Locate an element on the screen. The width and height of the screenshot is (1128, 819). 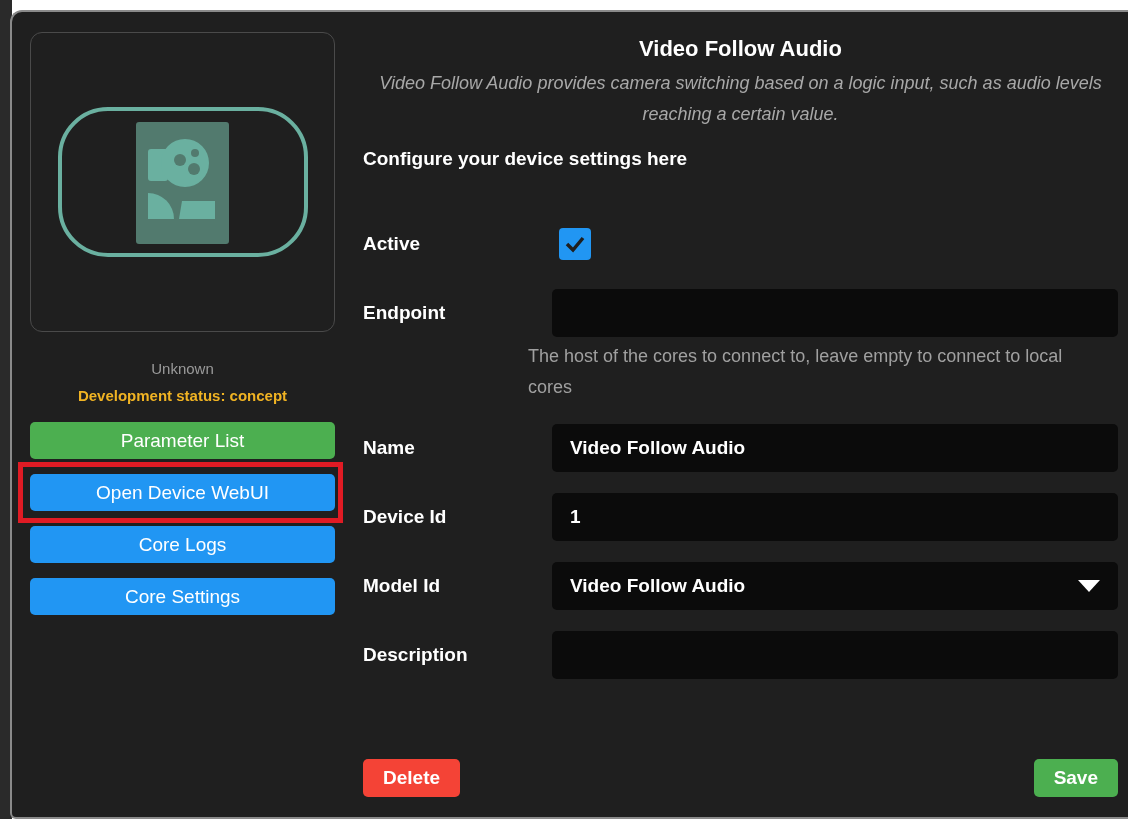
field-label: Name is located at coordinates (389, 448).